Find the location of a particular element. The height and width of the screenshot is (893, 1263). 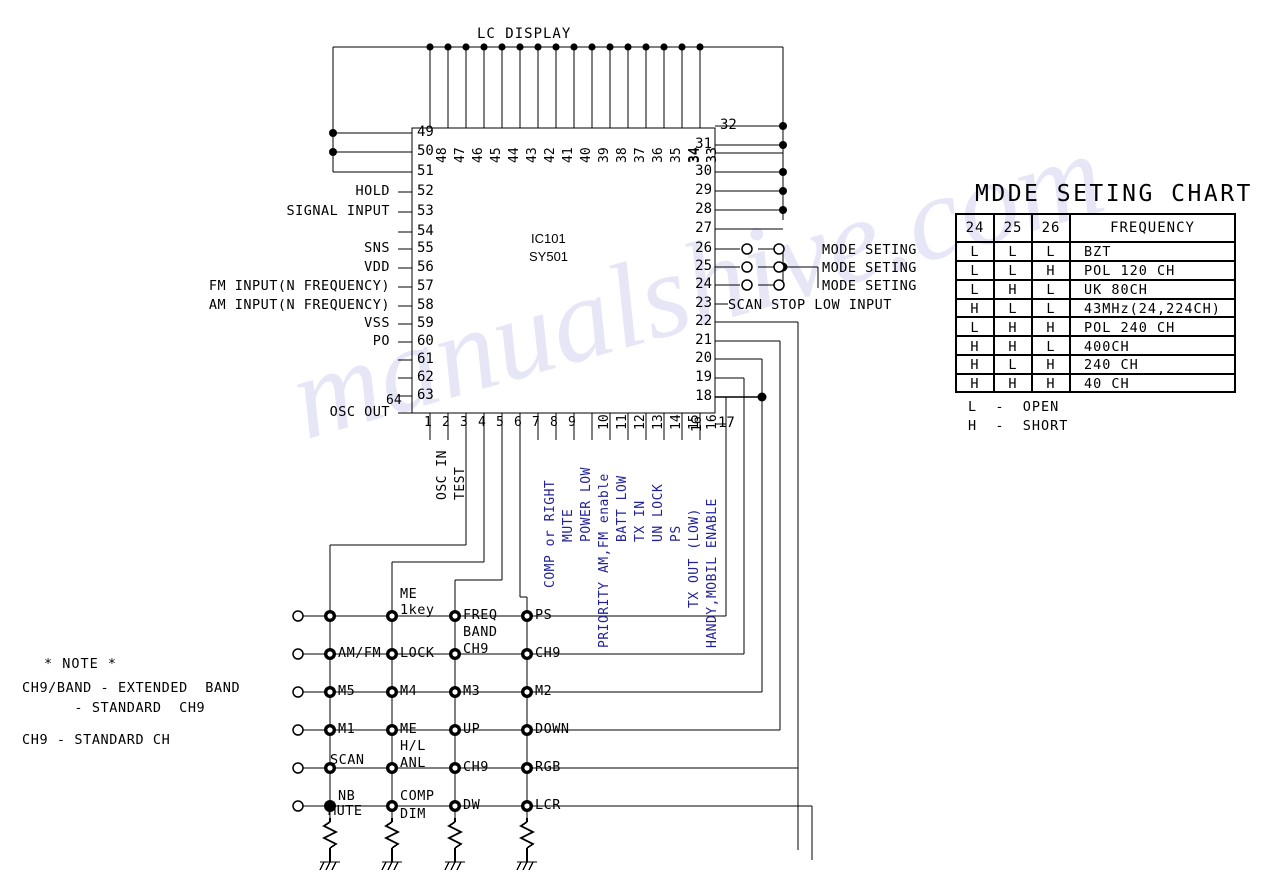

right-pin-num-32: 32 is located at coordinates (728, 125).